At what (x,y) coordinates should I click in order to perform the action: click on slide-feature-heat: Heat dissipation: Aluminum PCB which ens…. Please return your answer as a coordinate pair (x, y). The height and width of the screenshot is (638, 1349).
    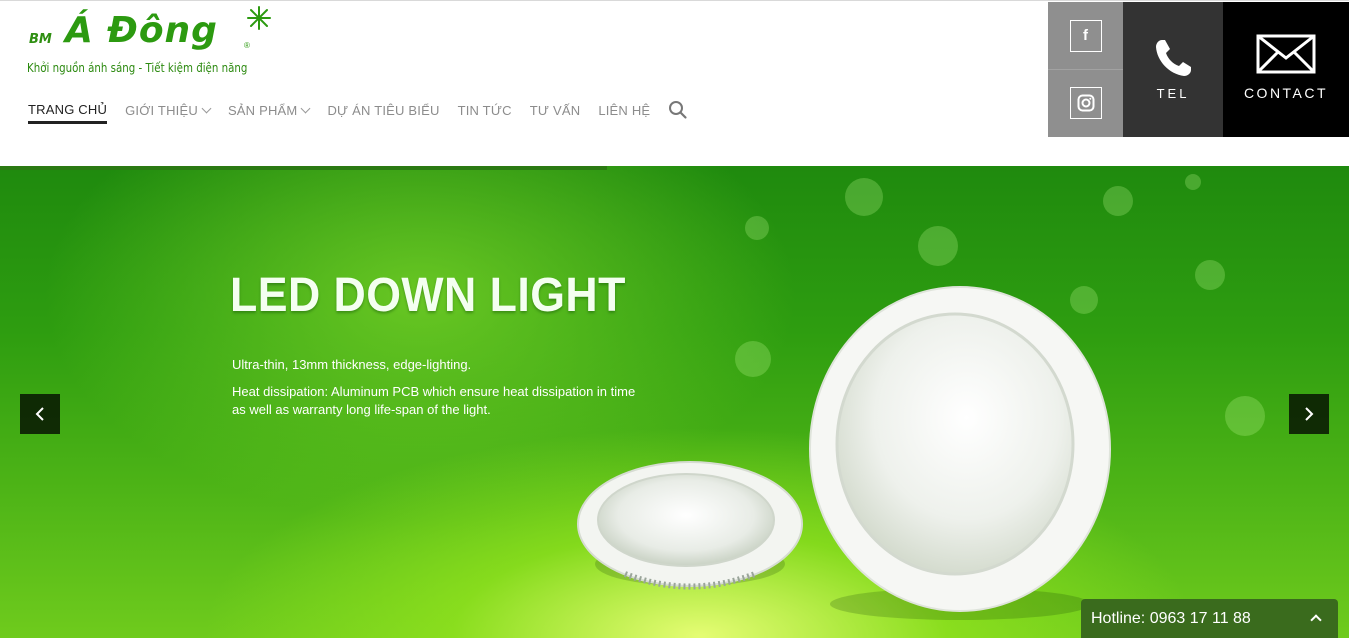
    Looking at the image, I should click on (434, 400).